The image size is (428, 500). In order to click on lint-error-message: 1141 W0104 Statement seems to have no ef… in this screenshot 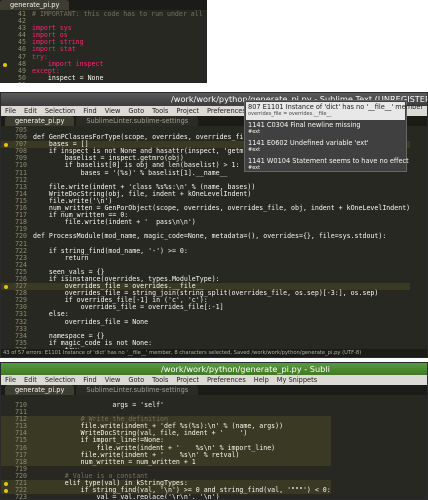, I will do `click(328, 161)`.